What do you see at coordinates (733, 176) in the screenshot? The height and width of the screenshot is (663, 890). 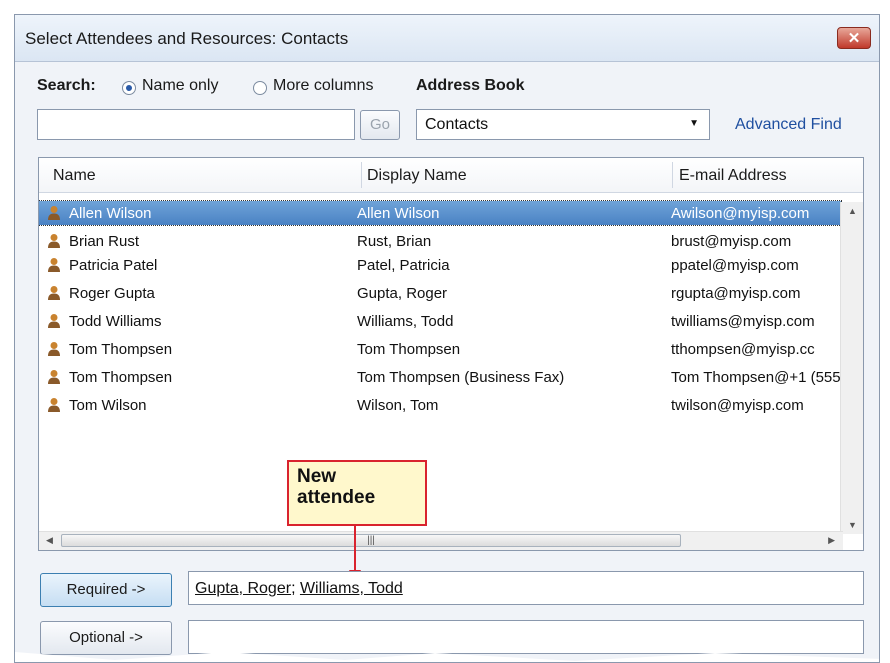 I see `column-header-email: E-mail Address` at bounding box center [733, 176].